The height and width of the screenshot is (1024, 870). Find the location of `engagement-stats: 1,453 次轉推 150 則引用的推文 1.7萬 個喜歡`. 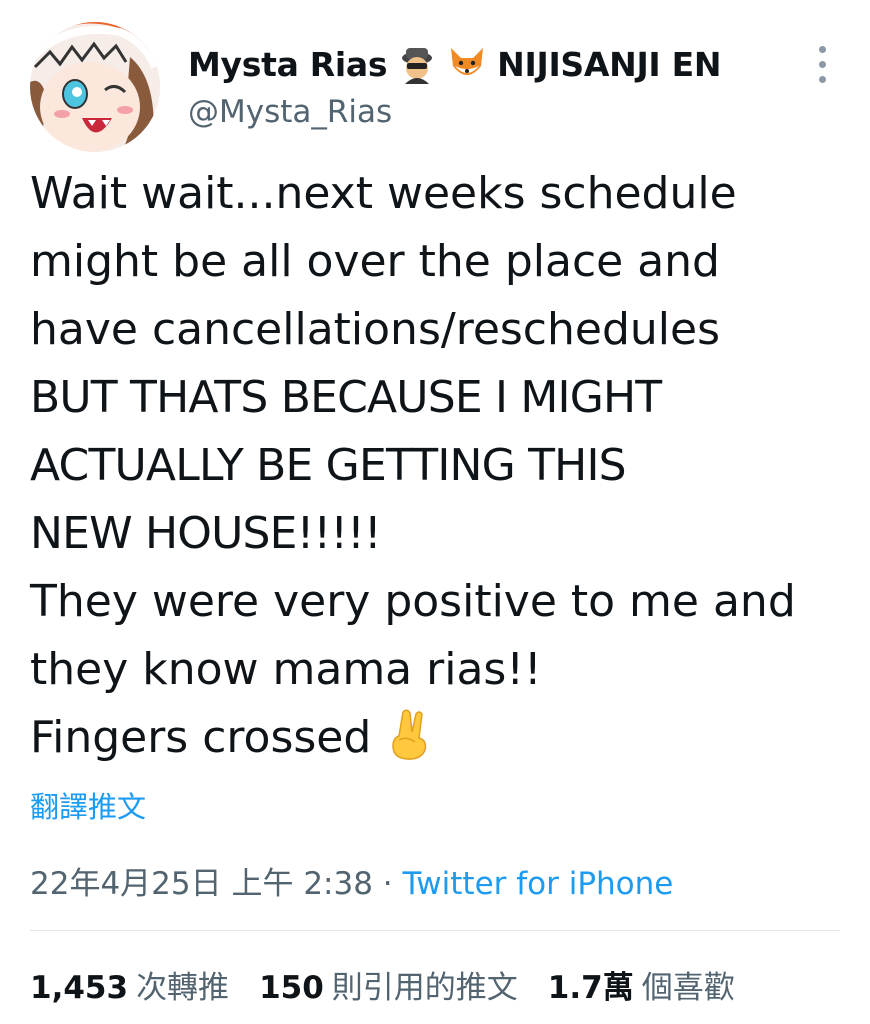

engagement-stats: 1,453 次轉推 150 則引用的推文 1.7萬 個喜歡 is located at coordinates (382, 984).